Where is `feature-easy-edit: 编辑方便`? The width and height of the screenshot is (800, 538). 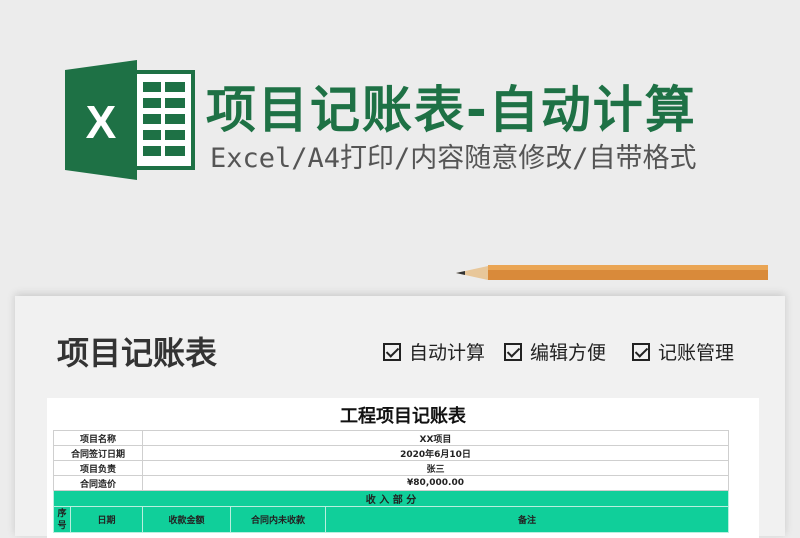
feature-easy-edit: 编辑方便 is located at coordinates (555, 351).